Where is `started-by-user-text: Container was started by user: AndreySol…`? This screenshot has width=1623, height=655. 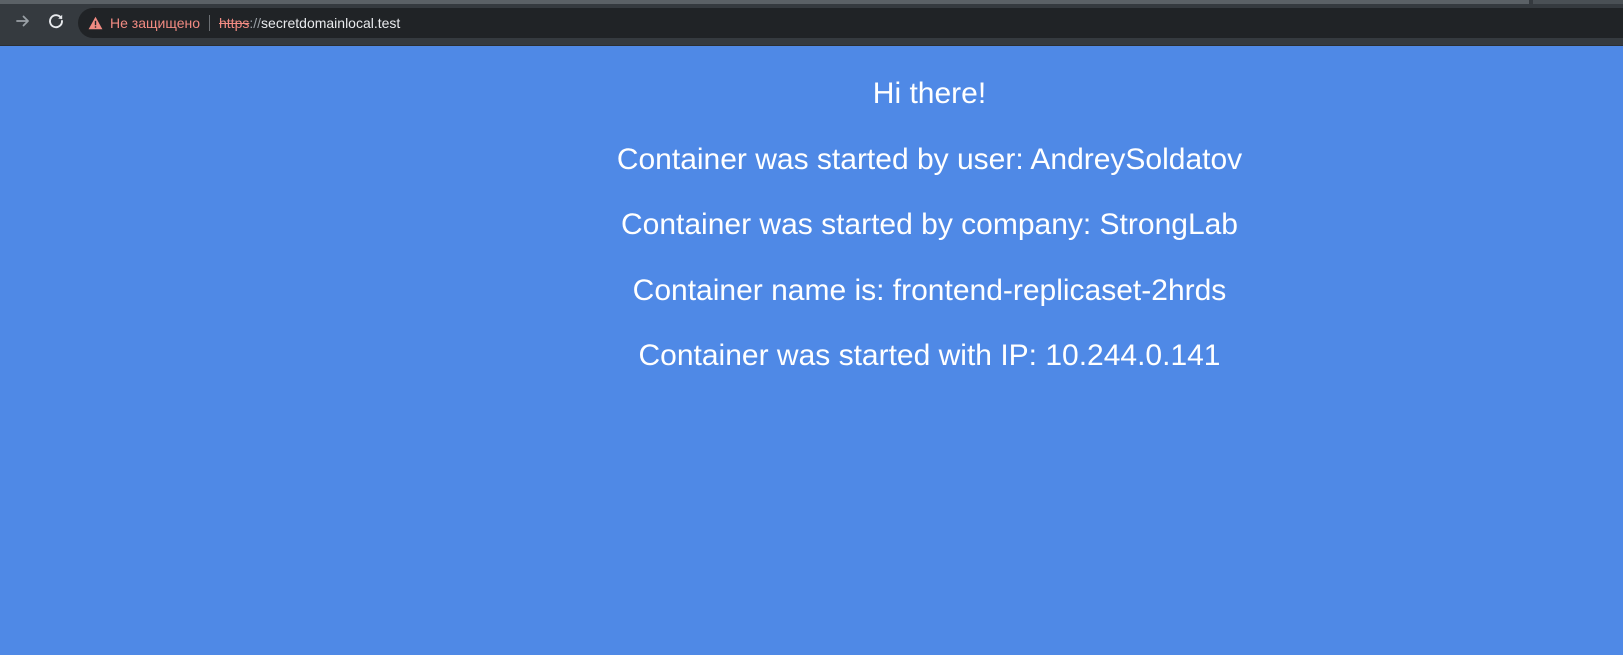
started-by-user-text: Container was started by user: AndreySol… is located at coordinates (929, 159).